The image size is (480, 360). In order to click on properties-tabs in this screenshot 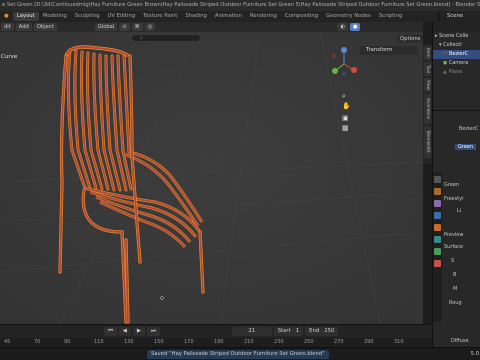, I will do `click(437, 247)`.